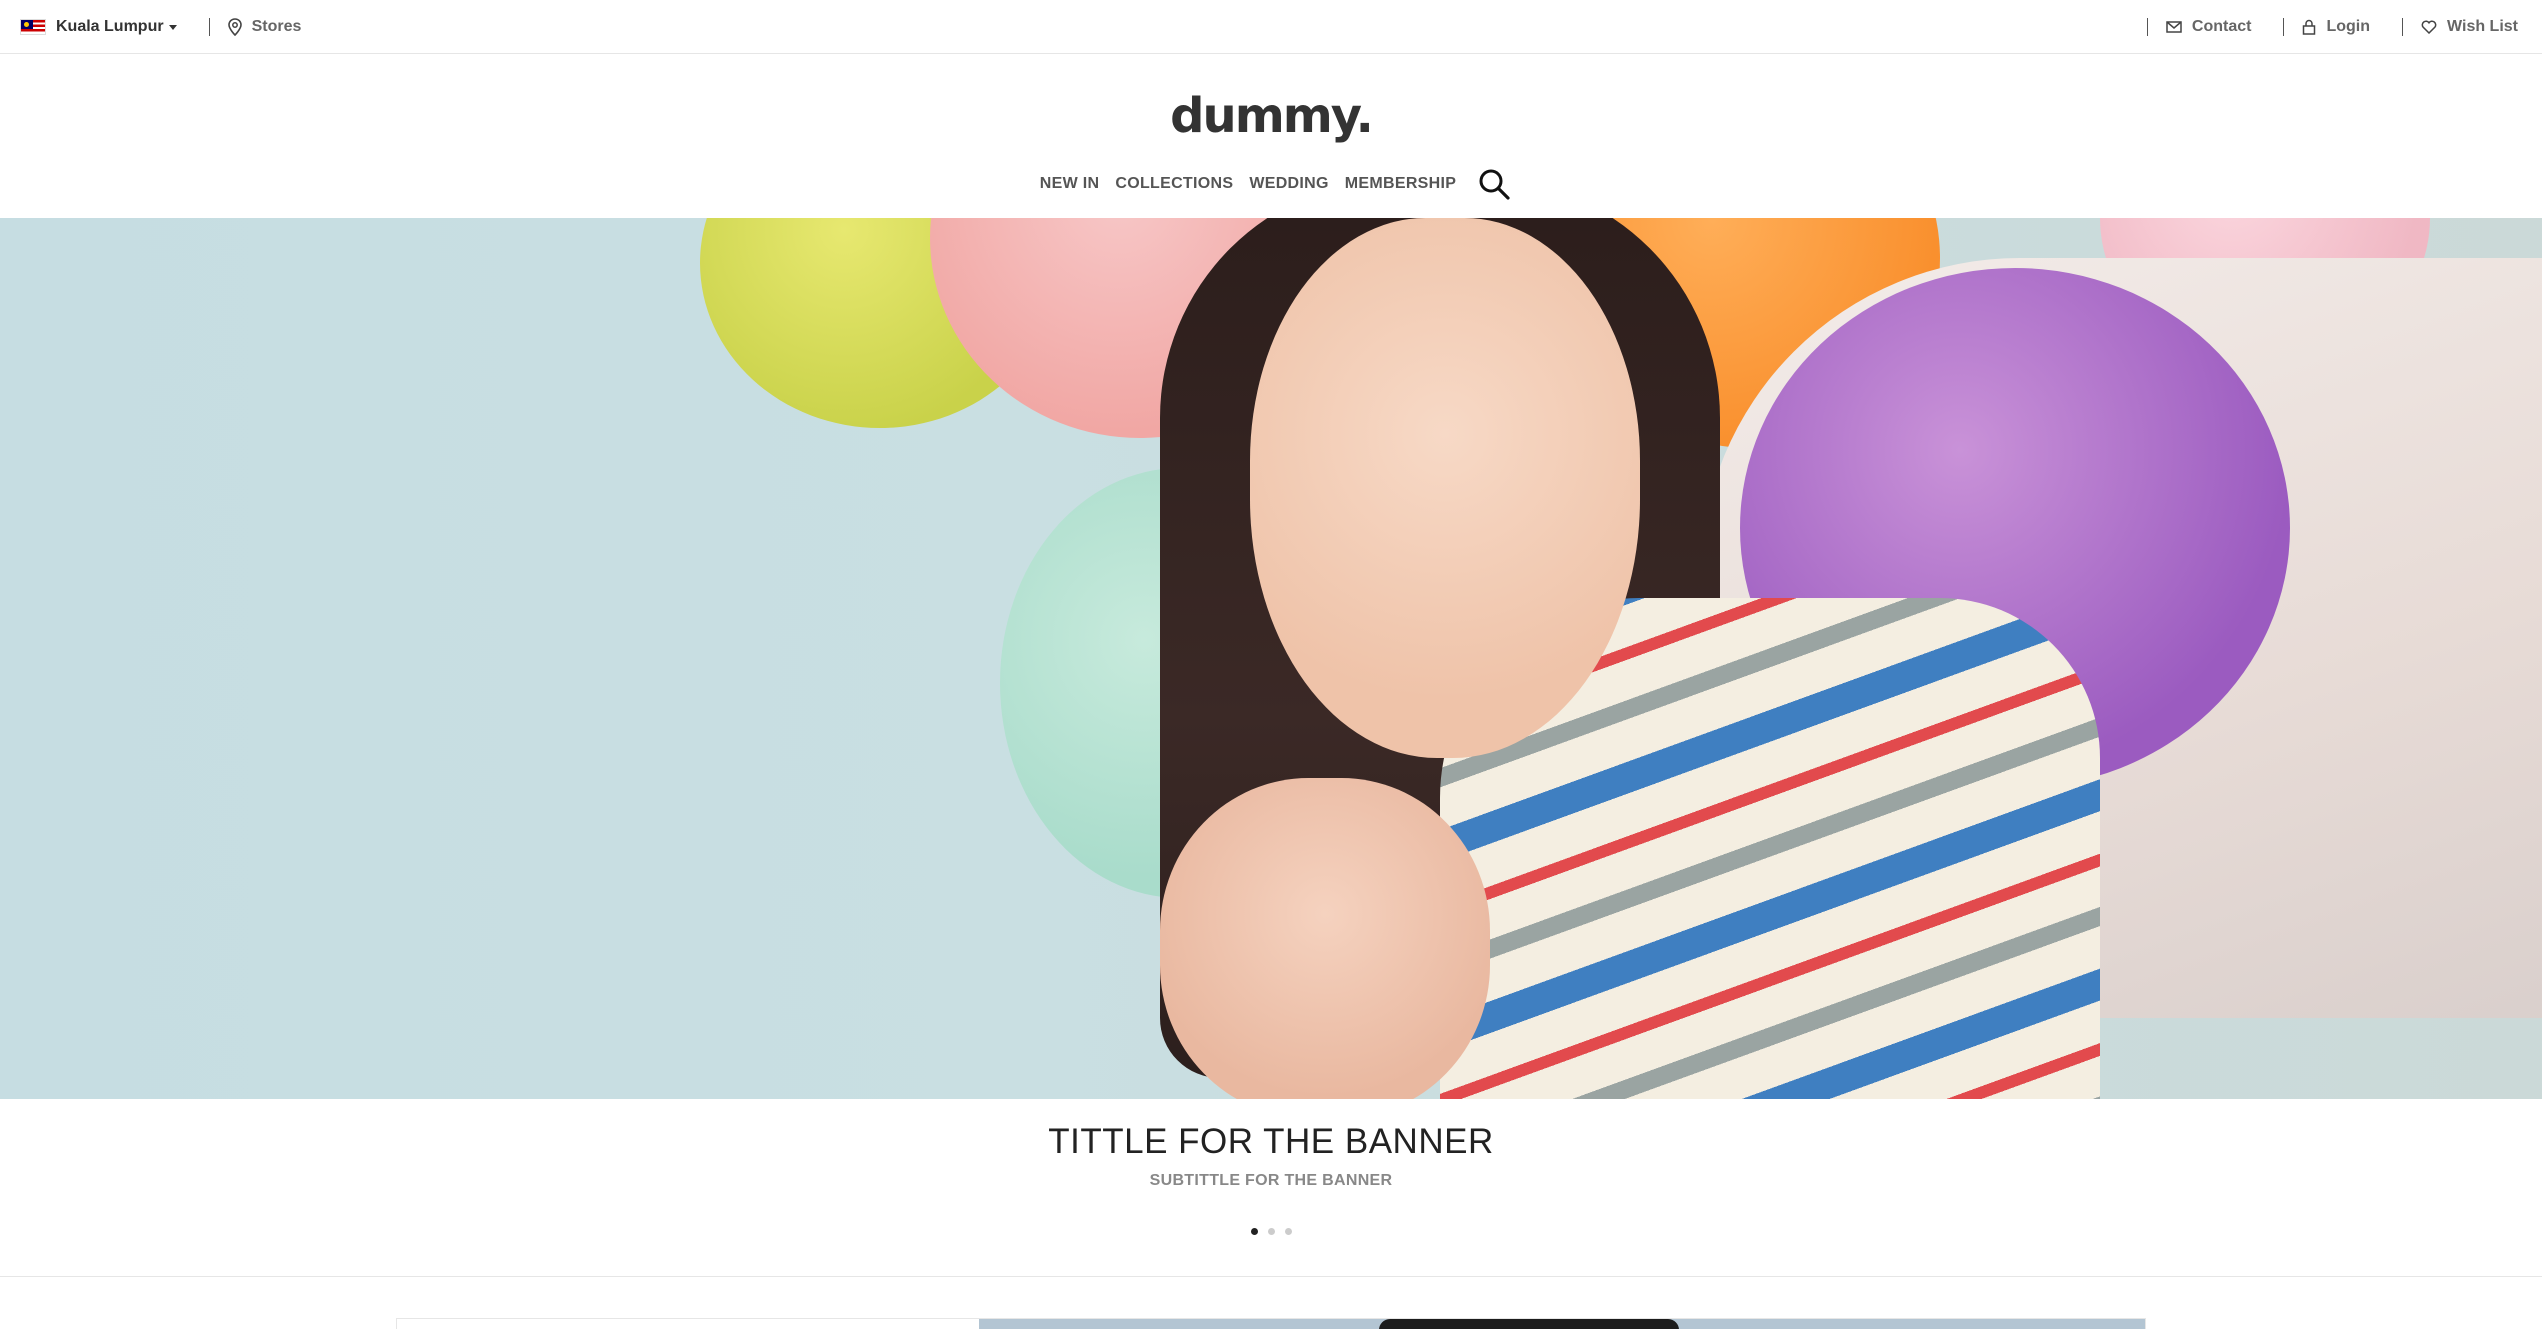 This screenshot has height=1329, width=2542. Describe the element at coordinates (276, 26) in the screenshot. I see `stores-label: Stores` at that location.